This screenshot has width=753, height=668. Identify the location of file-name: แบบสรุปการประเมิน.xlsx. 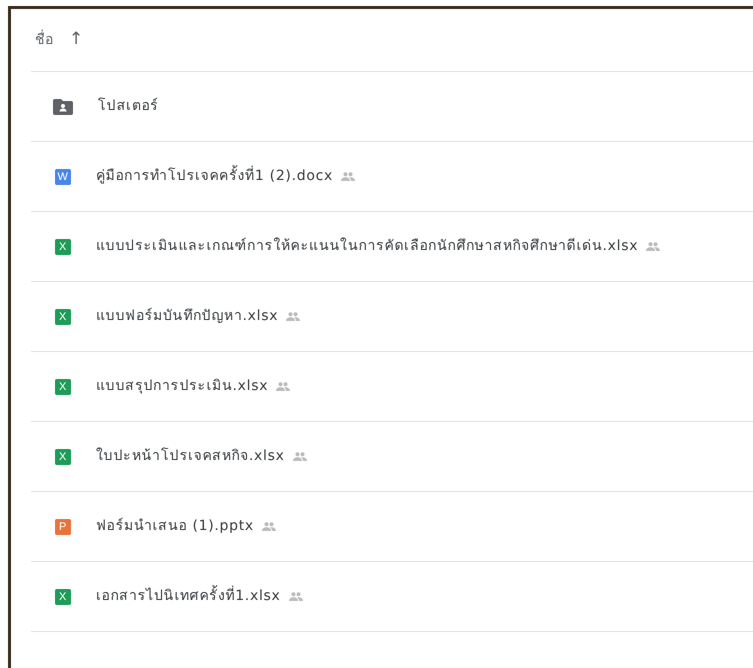
(182, 386).